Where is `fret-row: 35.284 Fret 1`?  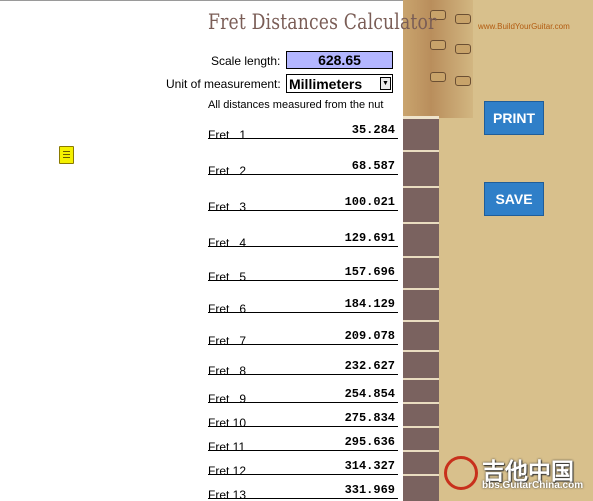
fret-row: 35.284 Fret 1 is located at coordinates (303, 134).